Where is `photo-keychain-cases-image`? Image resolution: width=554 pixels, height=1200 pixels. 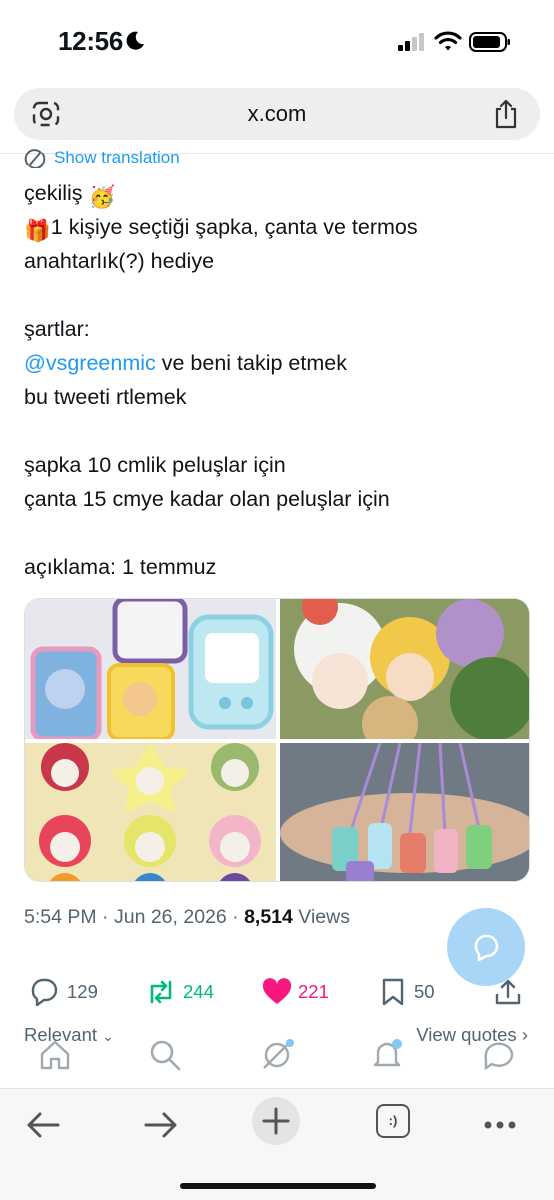
photo-keychain-cases-image is located at coordinates (150, 669).